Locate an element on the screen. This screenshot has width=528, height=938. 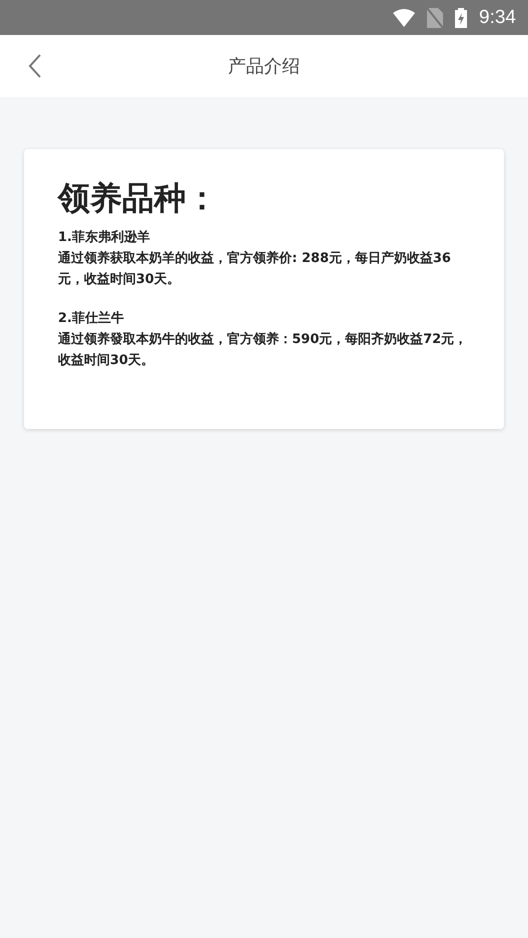
wifi-icon is located at coordinates (404, 17).